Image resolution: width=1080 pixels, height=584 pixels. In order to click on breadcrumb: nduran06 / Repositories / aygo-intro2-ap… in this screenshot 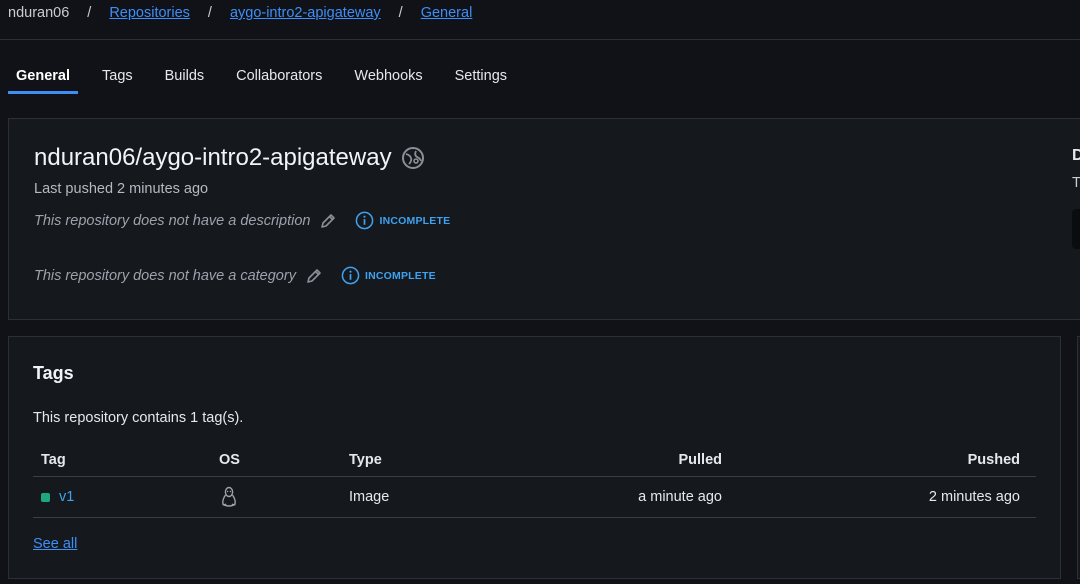, I will do `click(540, 20)`.